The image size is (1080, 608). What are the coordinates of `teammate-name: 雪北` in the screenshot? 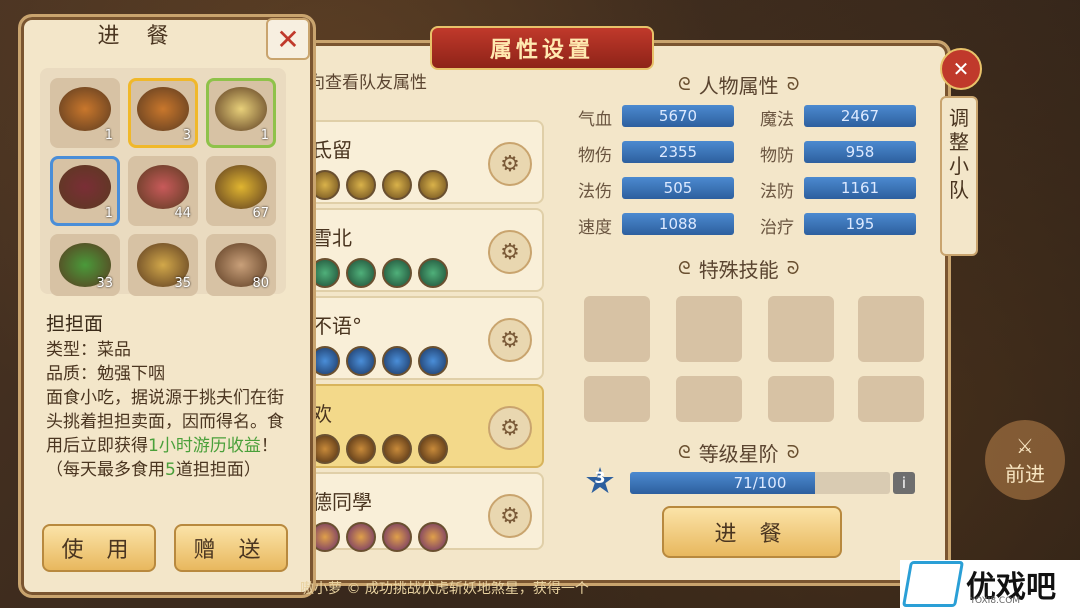 It's located at (332, 238).